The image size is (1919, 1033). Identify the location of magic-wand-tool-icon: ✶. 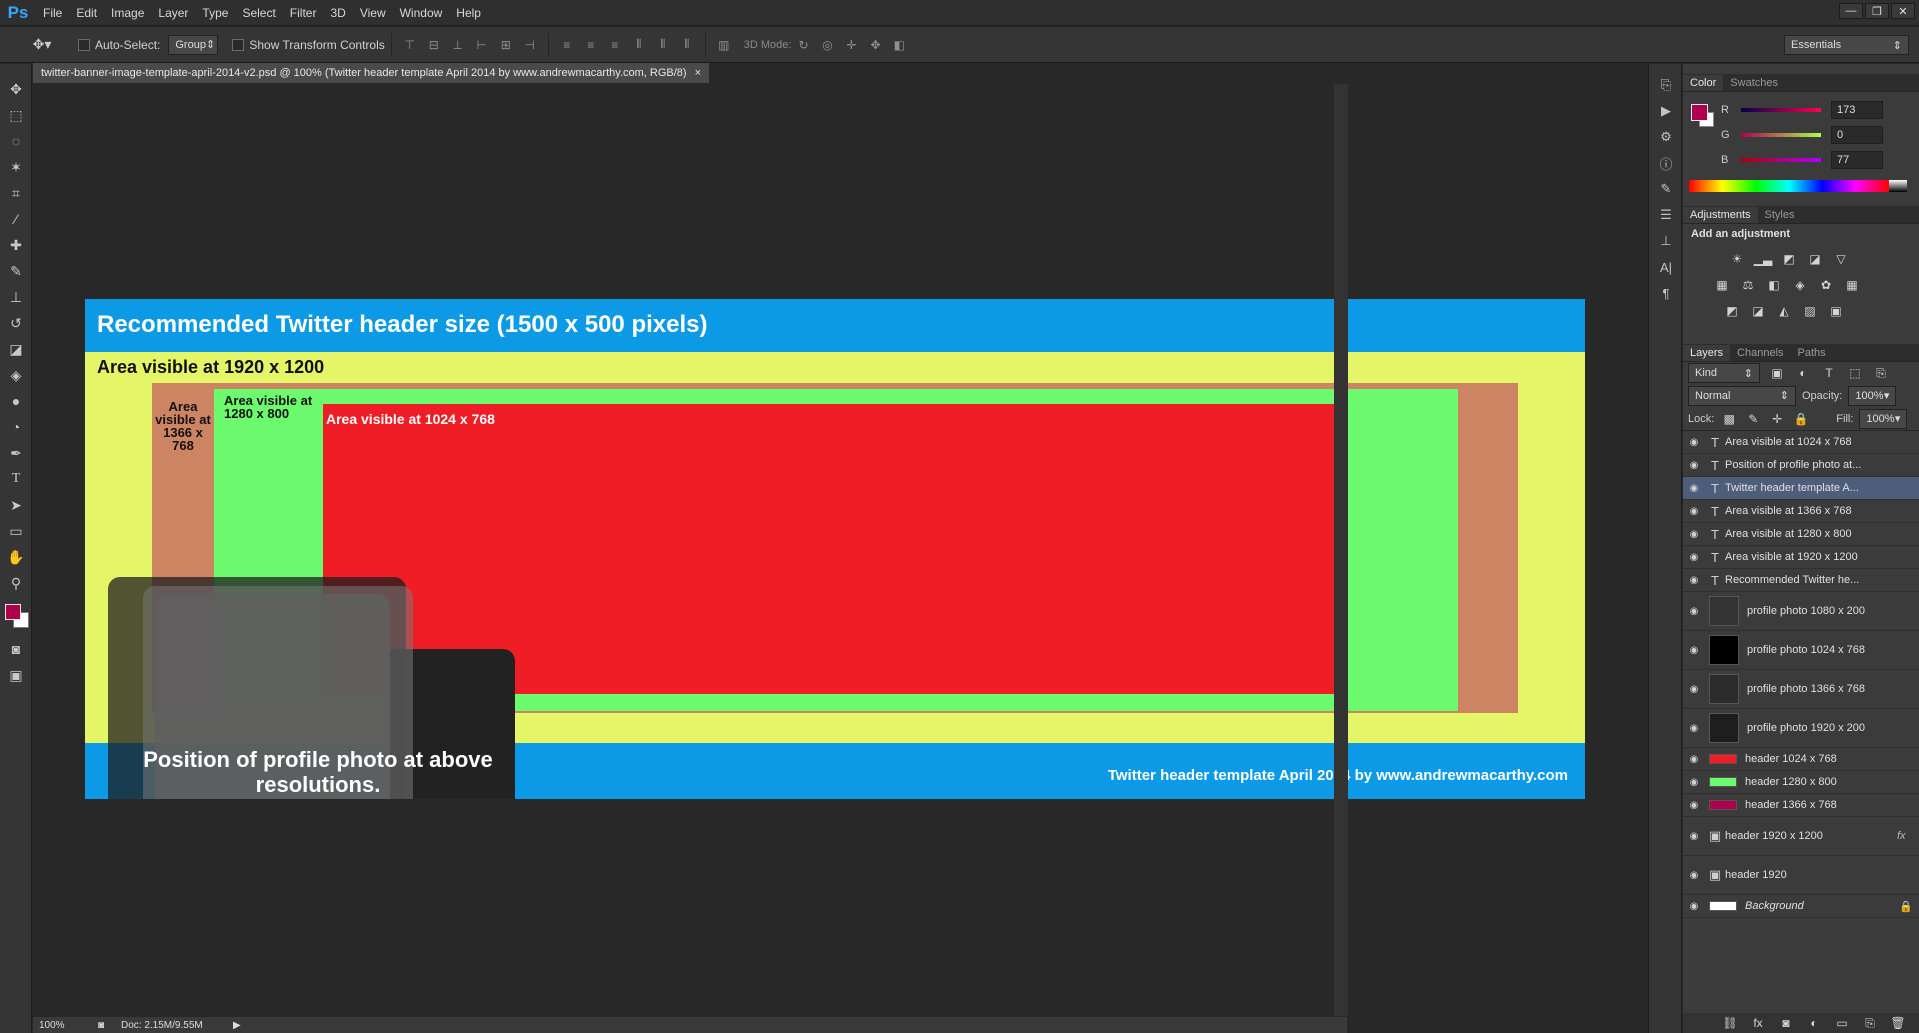
(16, 167).